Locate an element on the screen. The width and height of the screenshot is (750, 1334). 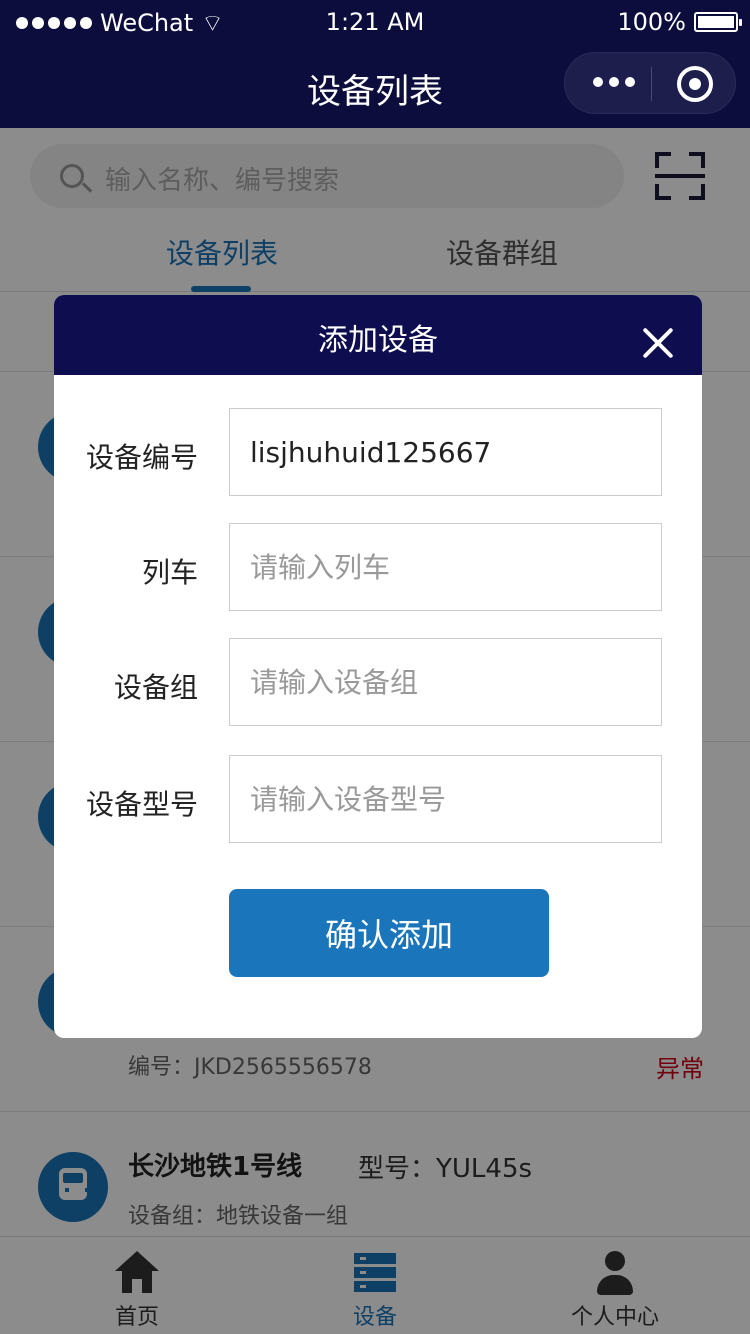
confirm-add-button: 确认添加 is located at coordinates (389, 933).